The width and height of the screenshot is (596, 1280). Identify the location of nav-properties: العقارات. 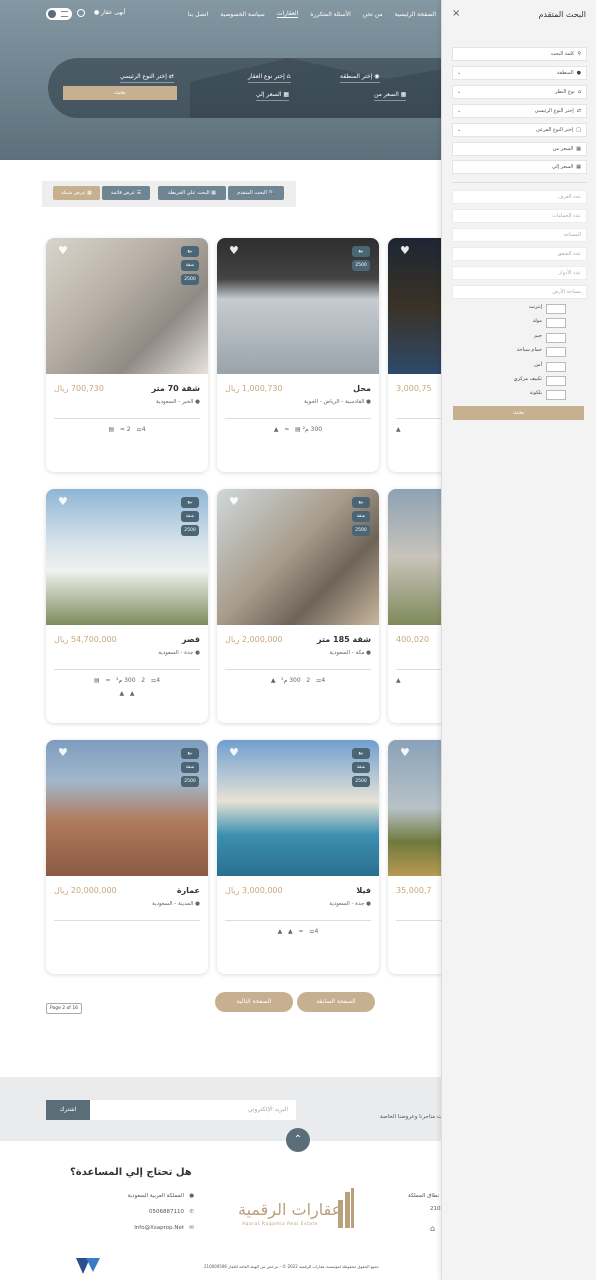
(287, 14).